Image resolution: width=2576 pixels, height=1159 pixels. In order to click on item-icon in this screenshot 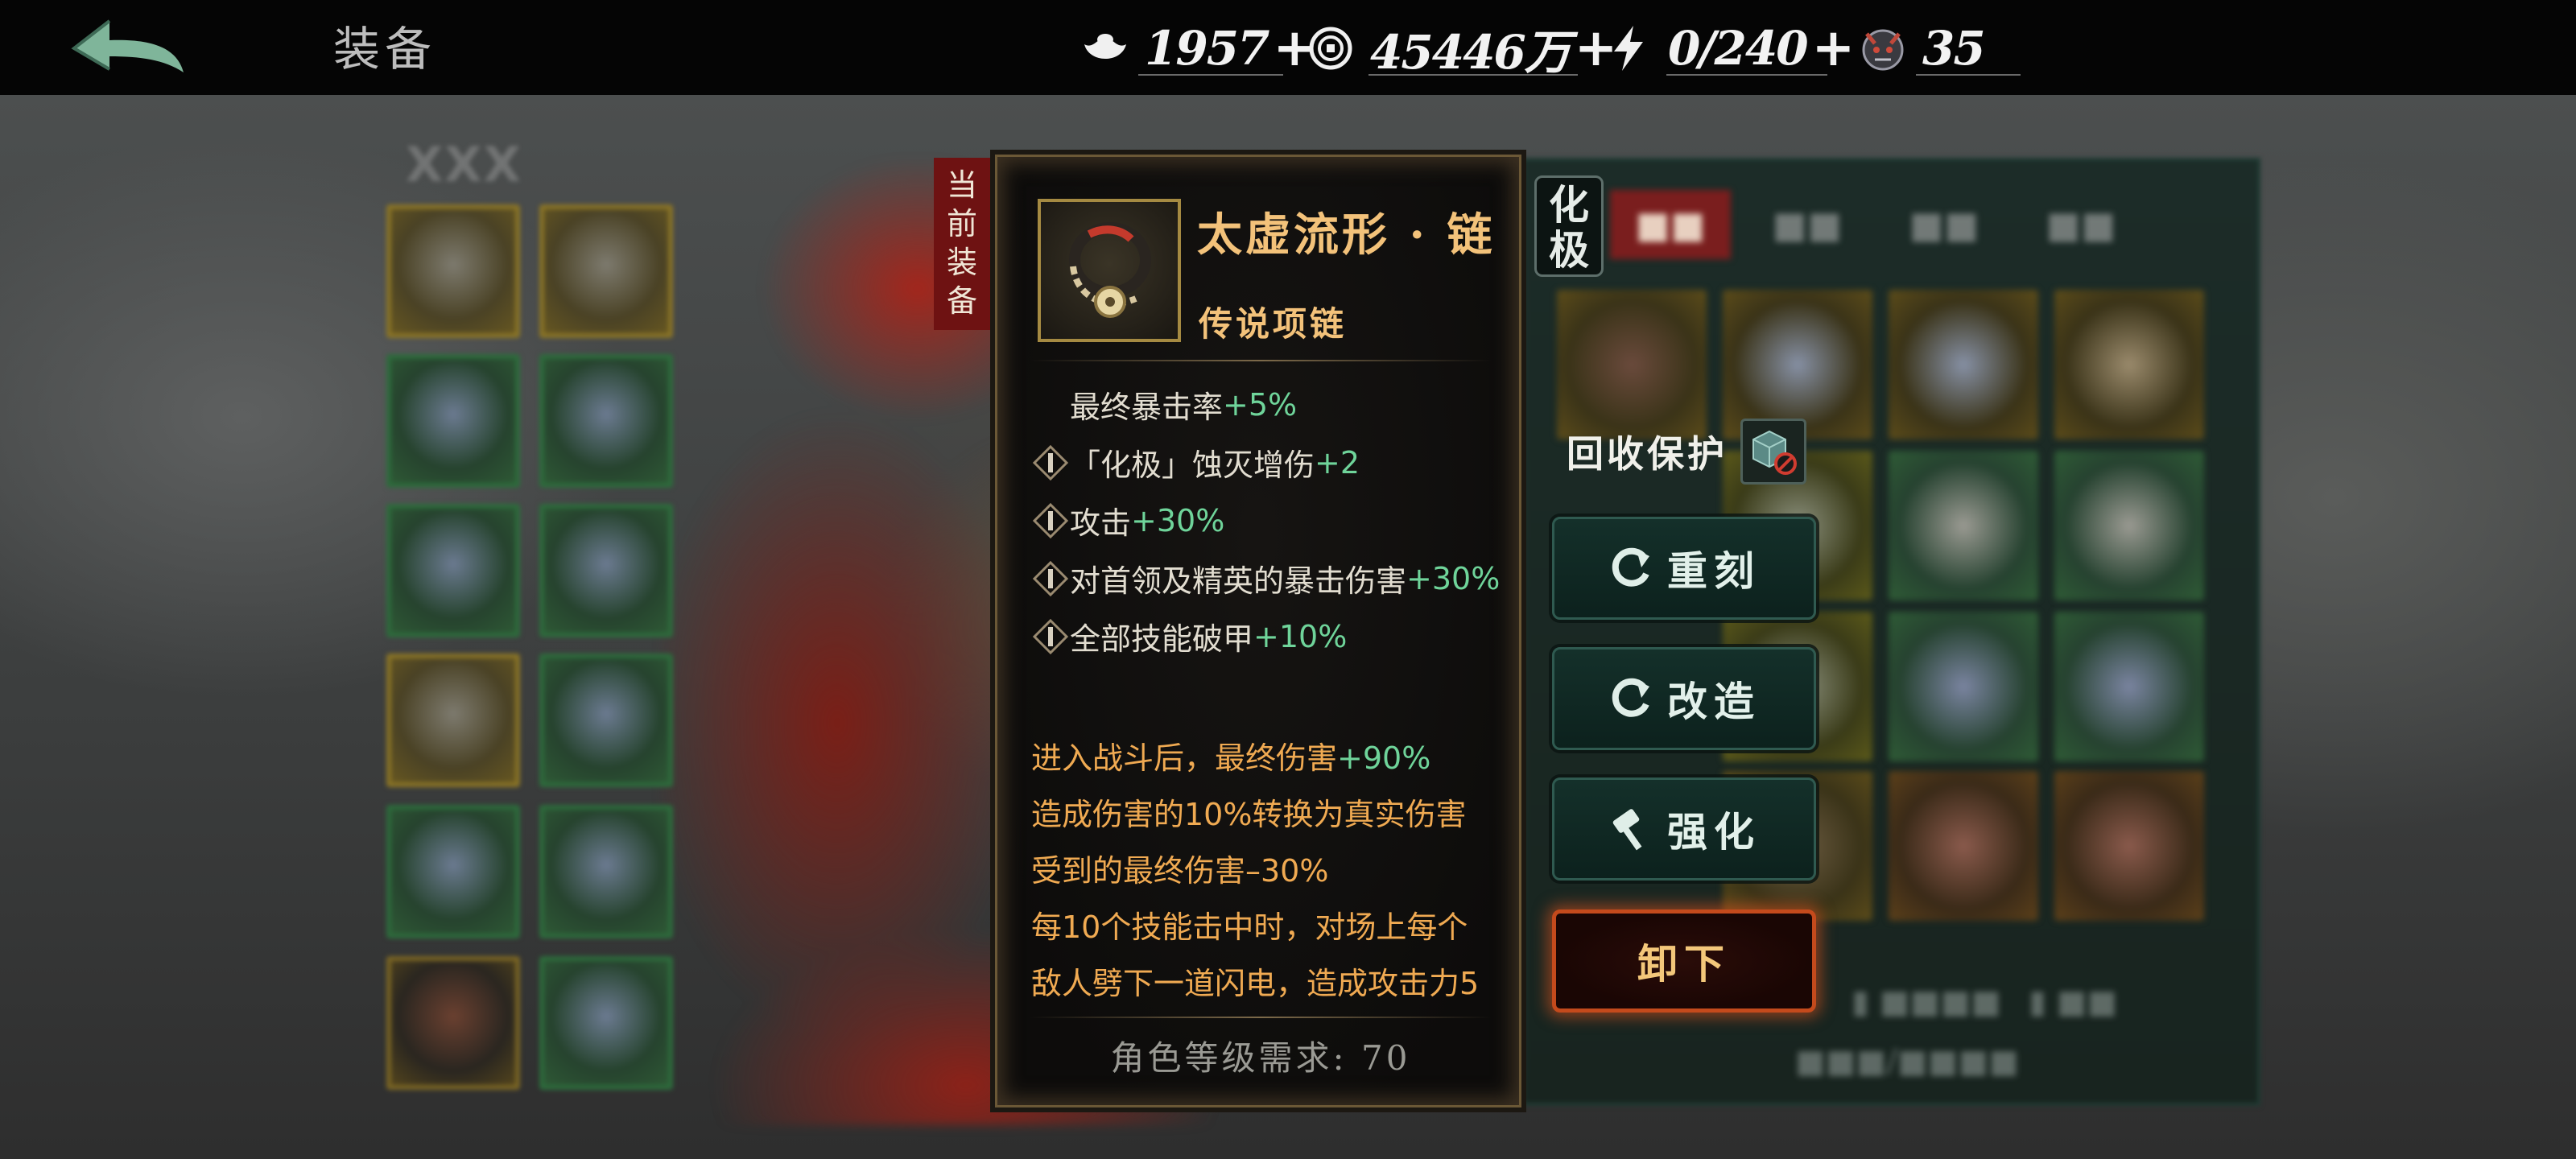, I will do `click(1109, 270)`.